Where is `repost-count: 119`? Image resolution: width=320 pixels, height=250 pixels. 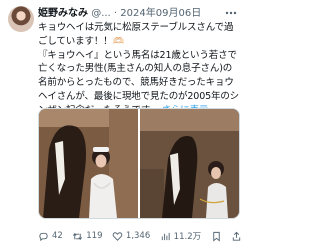 repost-count: 119 is located at coordinates (94, 236).